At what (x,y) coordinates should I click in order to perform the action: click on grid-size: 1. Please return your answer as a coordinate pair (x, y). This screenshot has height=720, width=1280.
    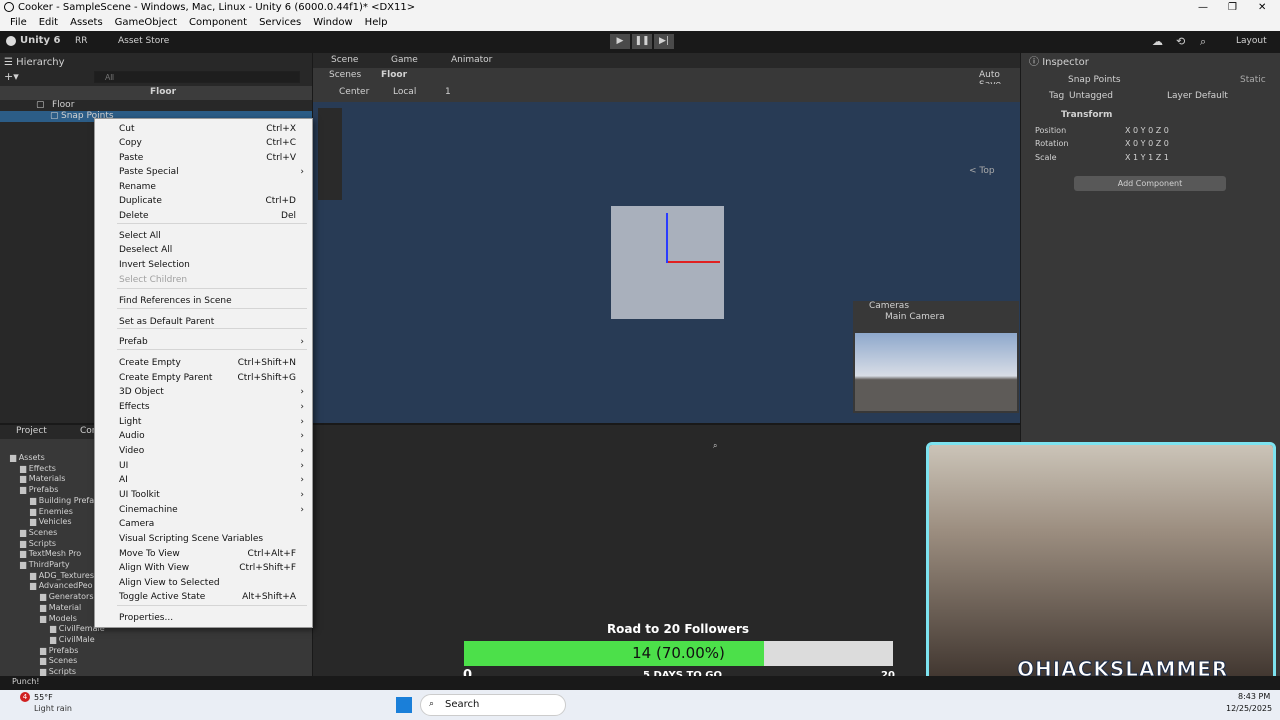
    Looking at the image, I should click on (448, 92).